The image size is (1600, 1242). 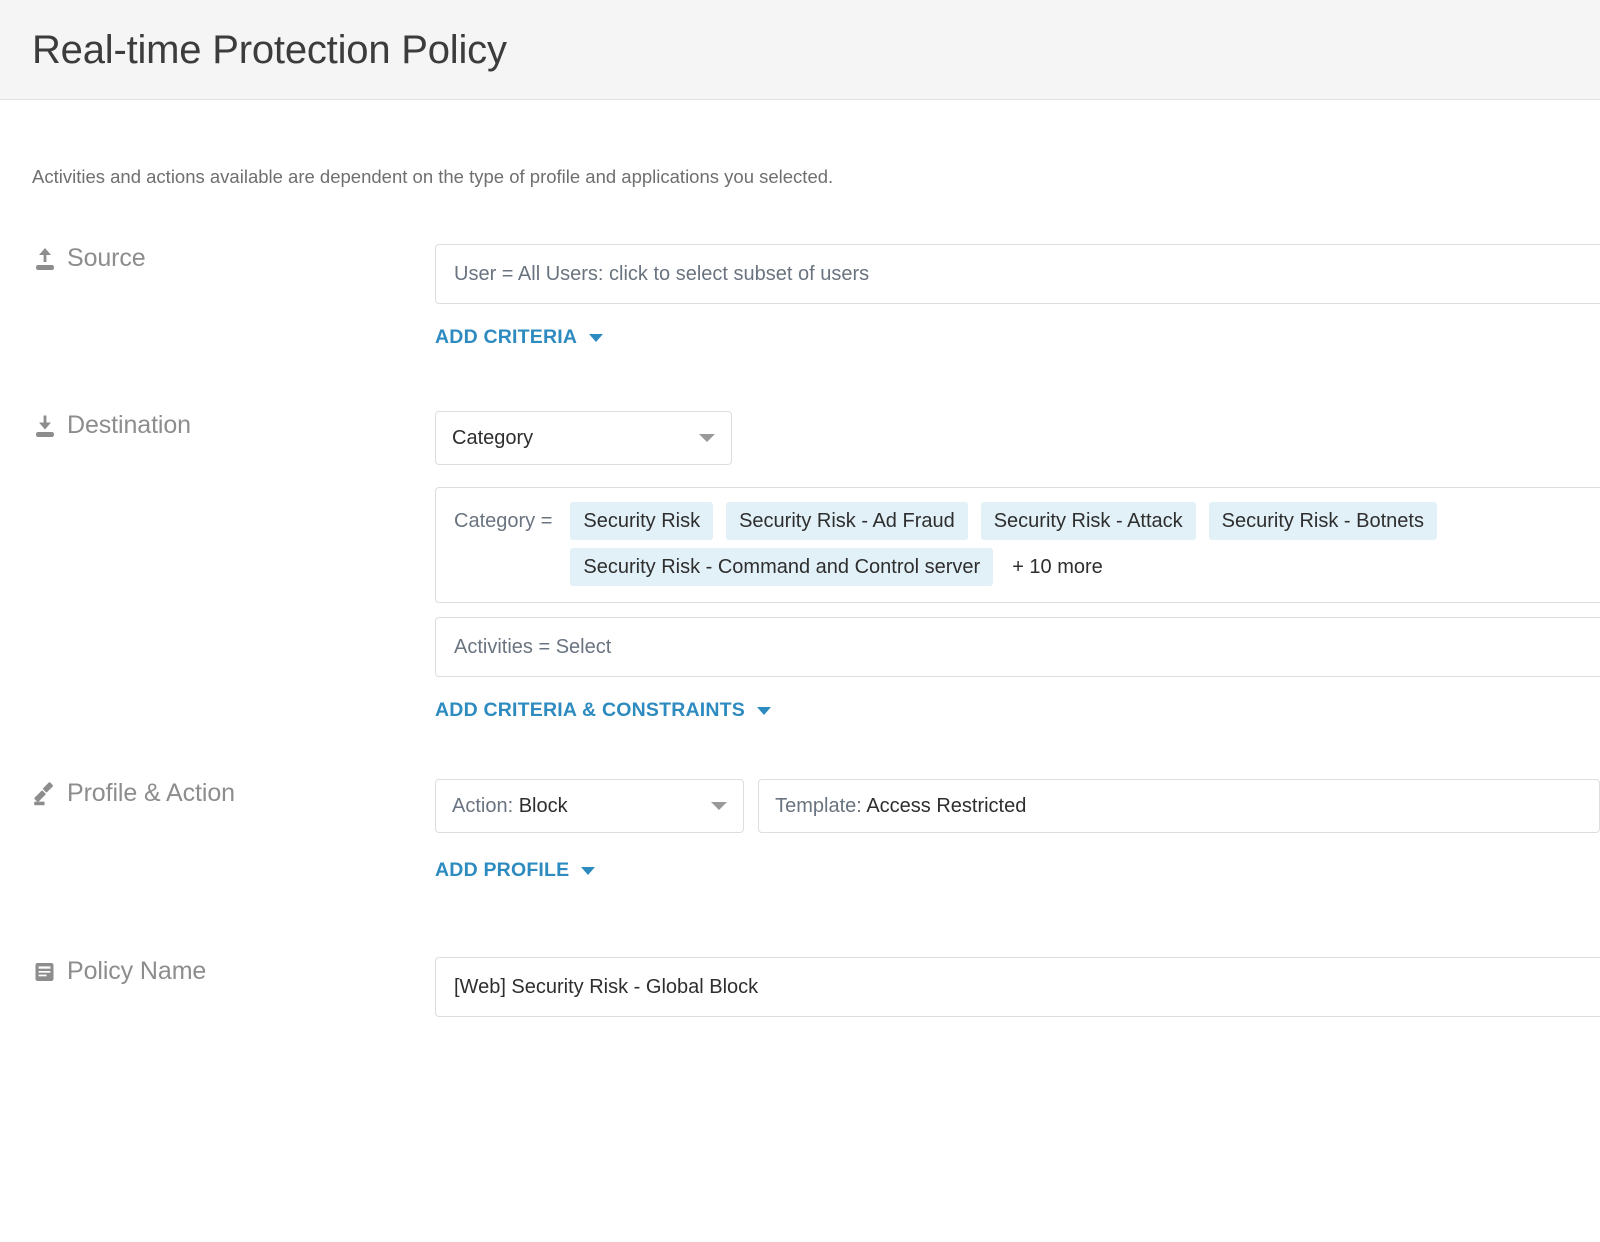 I want to click on policy-name-content: [Web] Security Risk - Global Block, so click(x=1017, y=987).